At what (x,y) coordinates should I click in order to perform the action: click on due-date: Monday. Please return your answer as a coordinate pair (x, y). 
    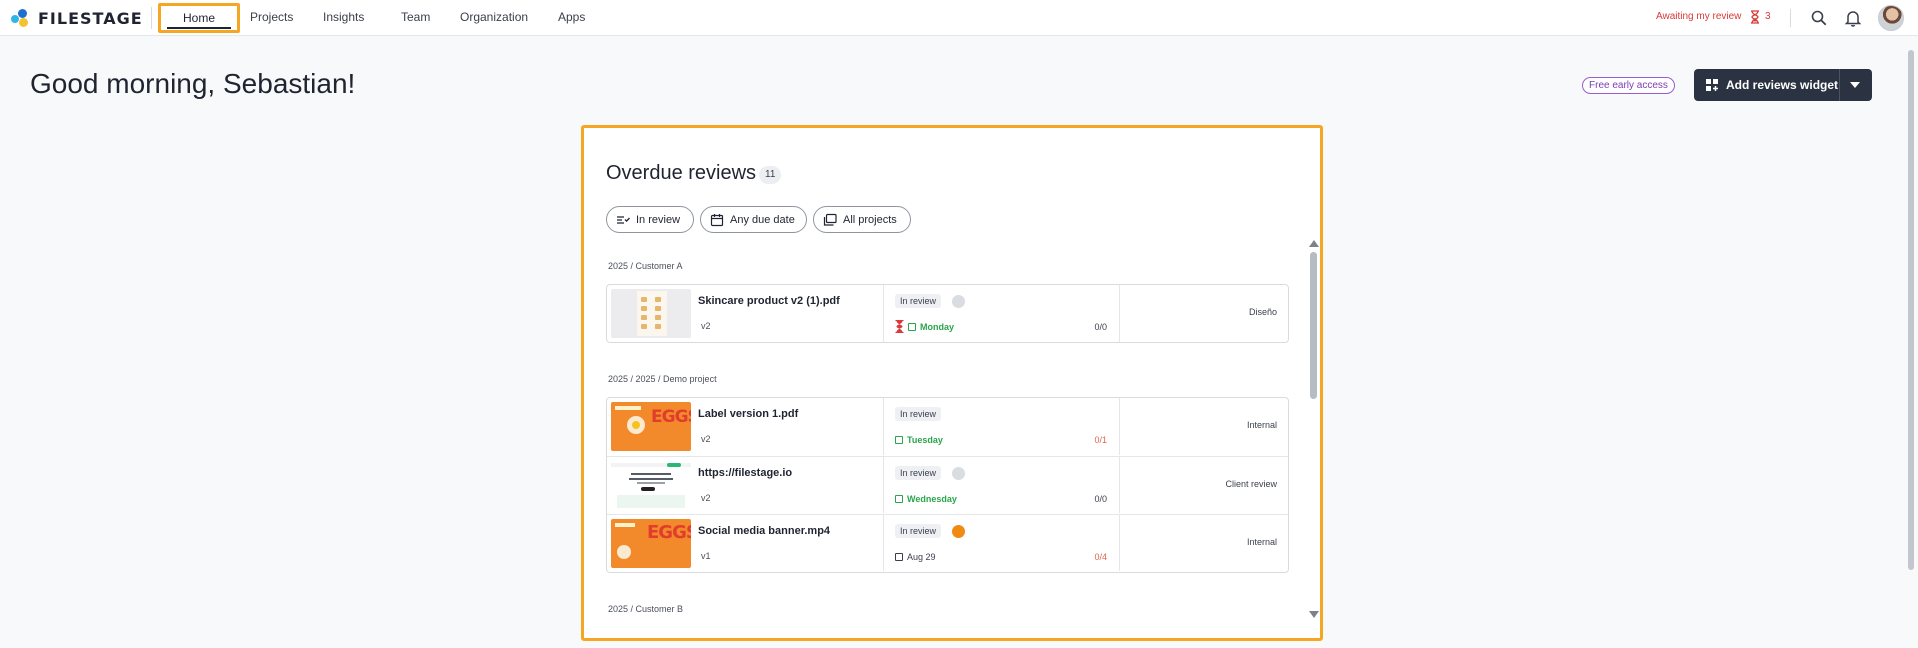
    Looking at the image, I should click on (931, 327).